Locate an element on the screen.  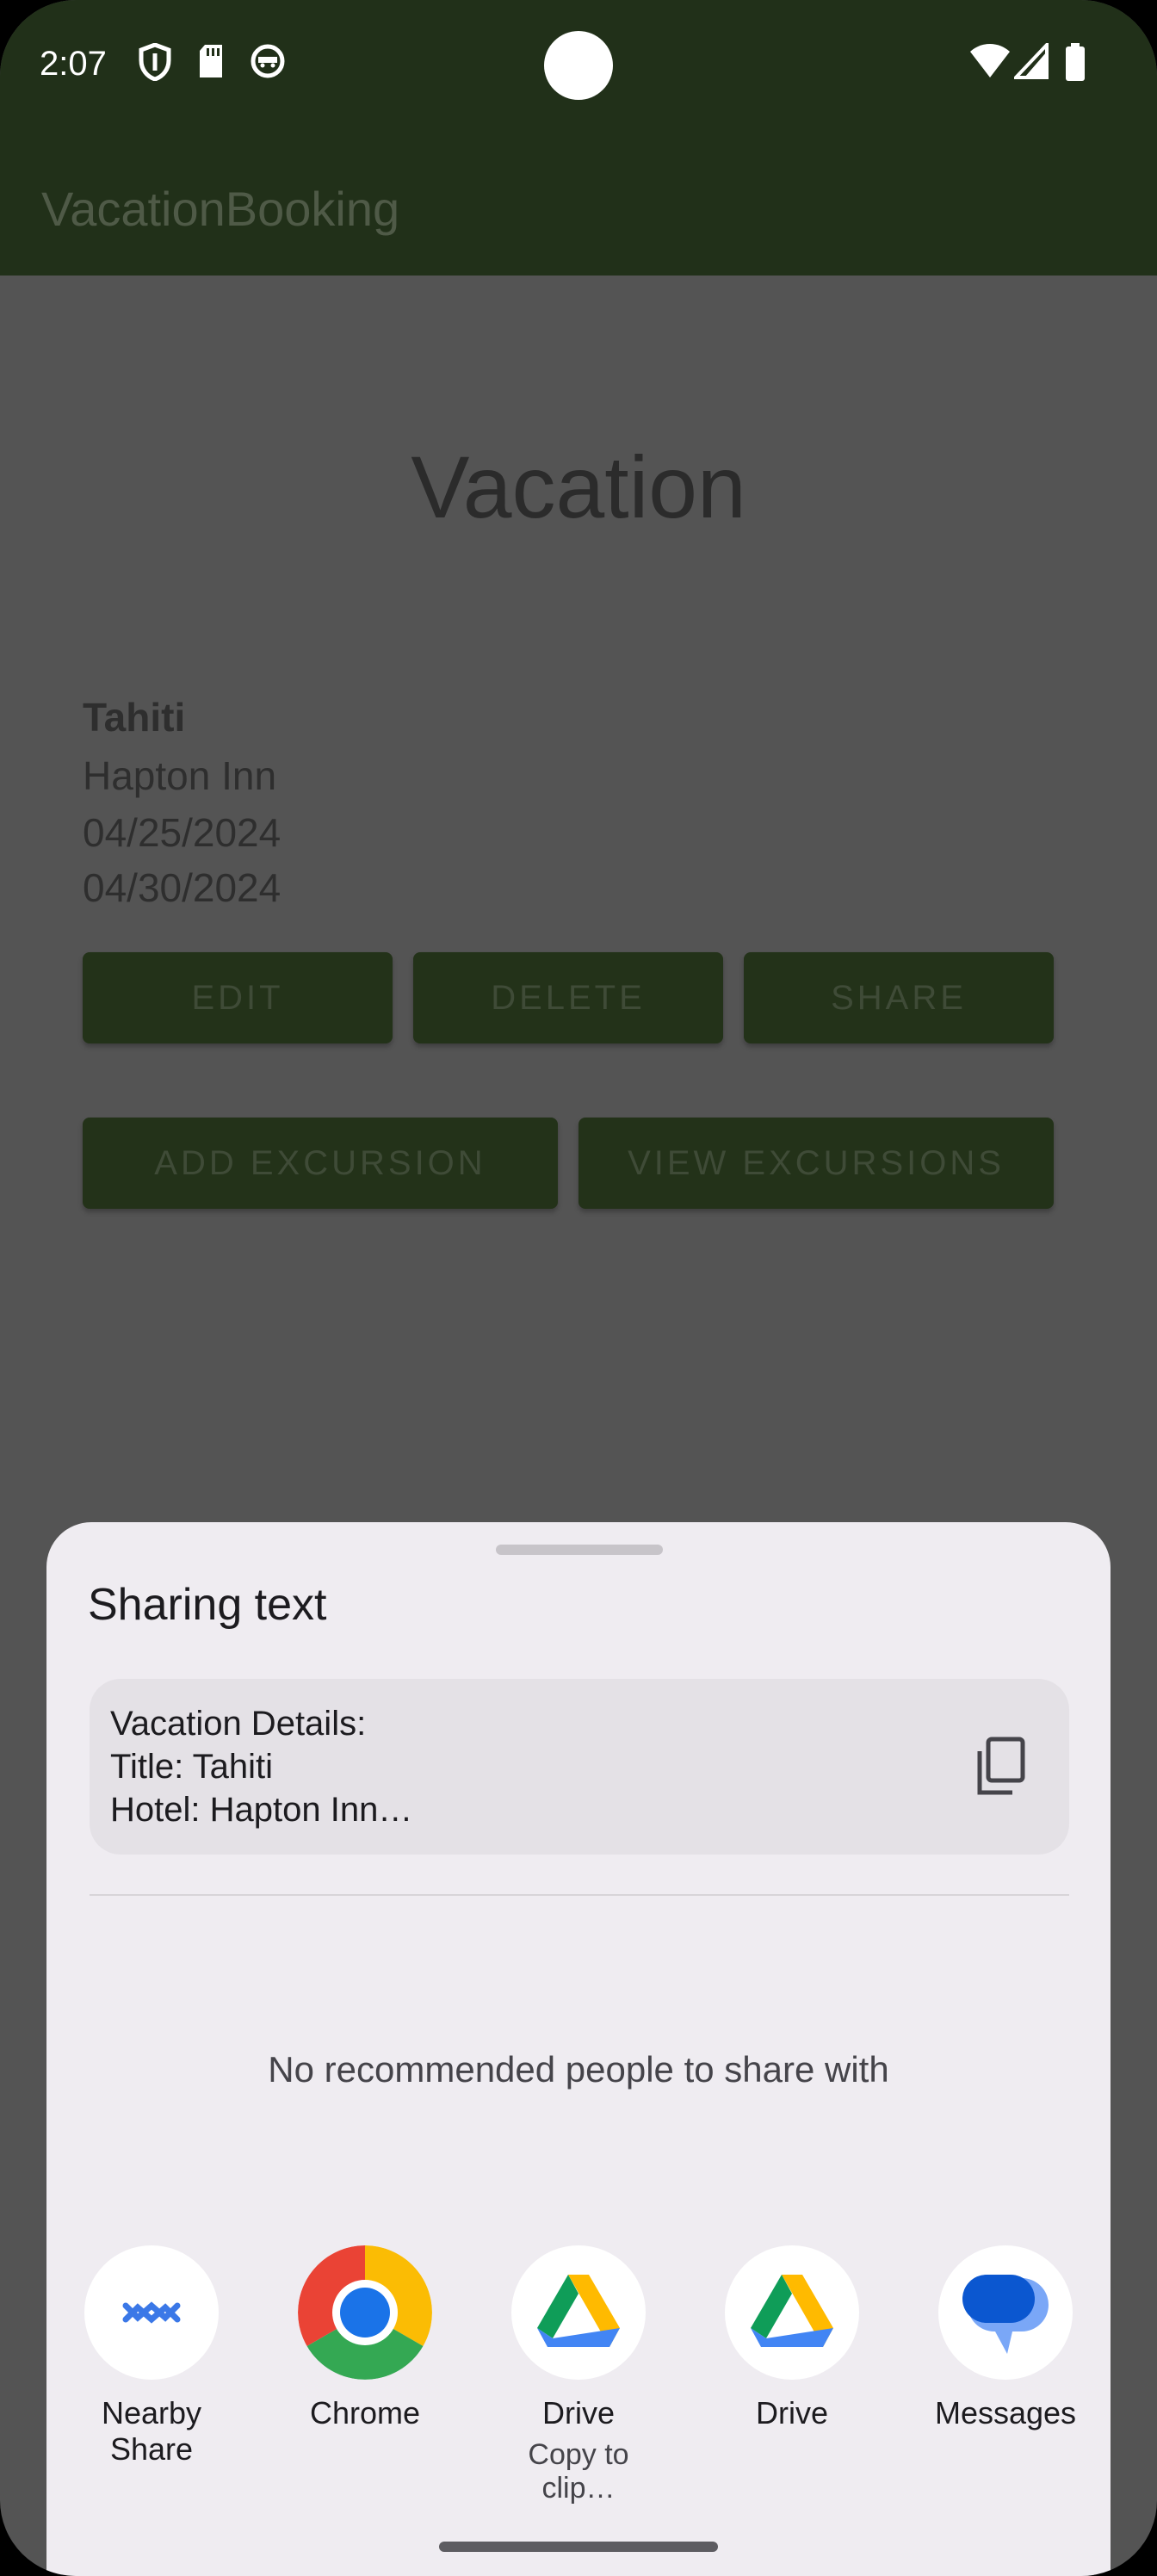
preview-line: Vacation Details: is located at coordinates (239, 1724).